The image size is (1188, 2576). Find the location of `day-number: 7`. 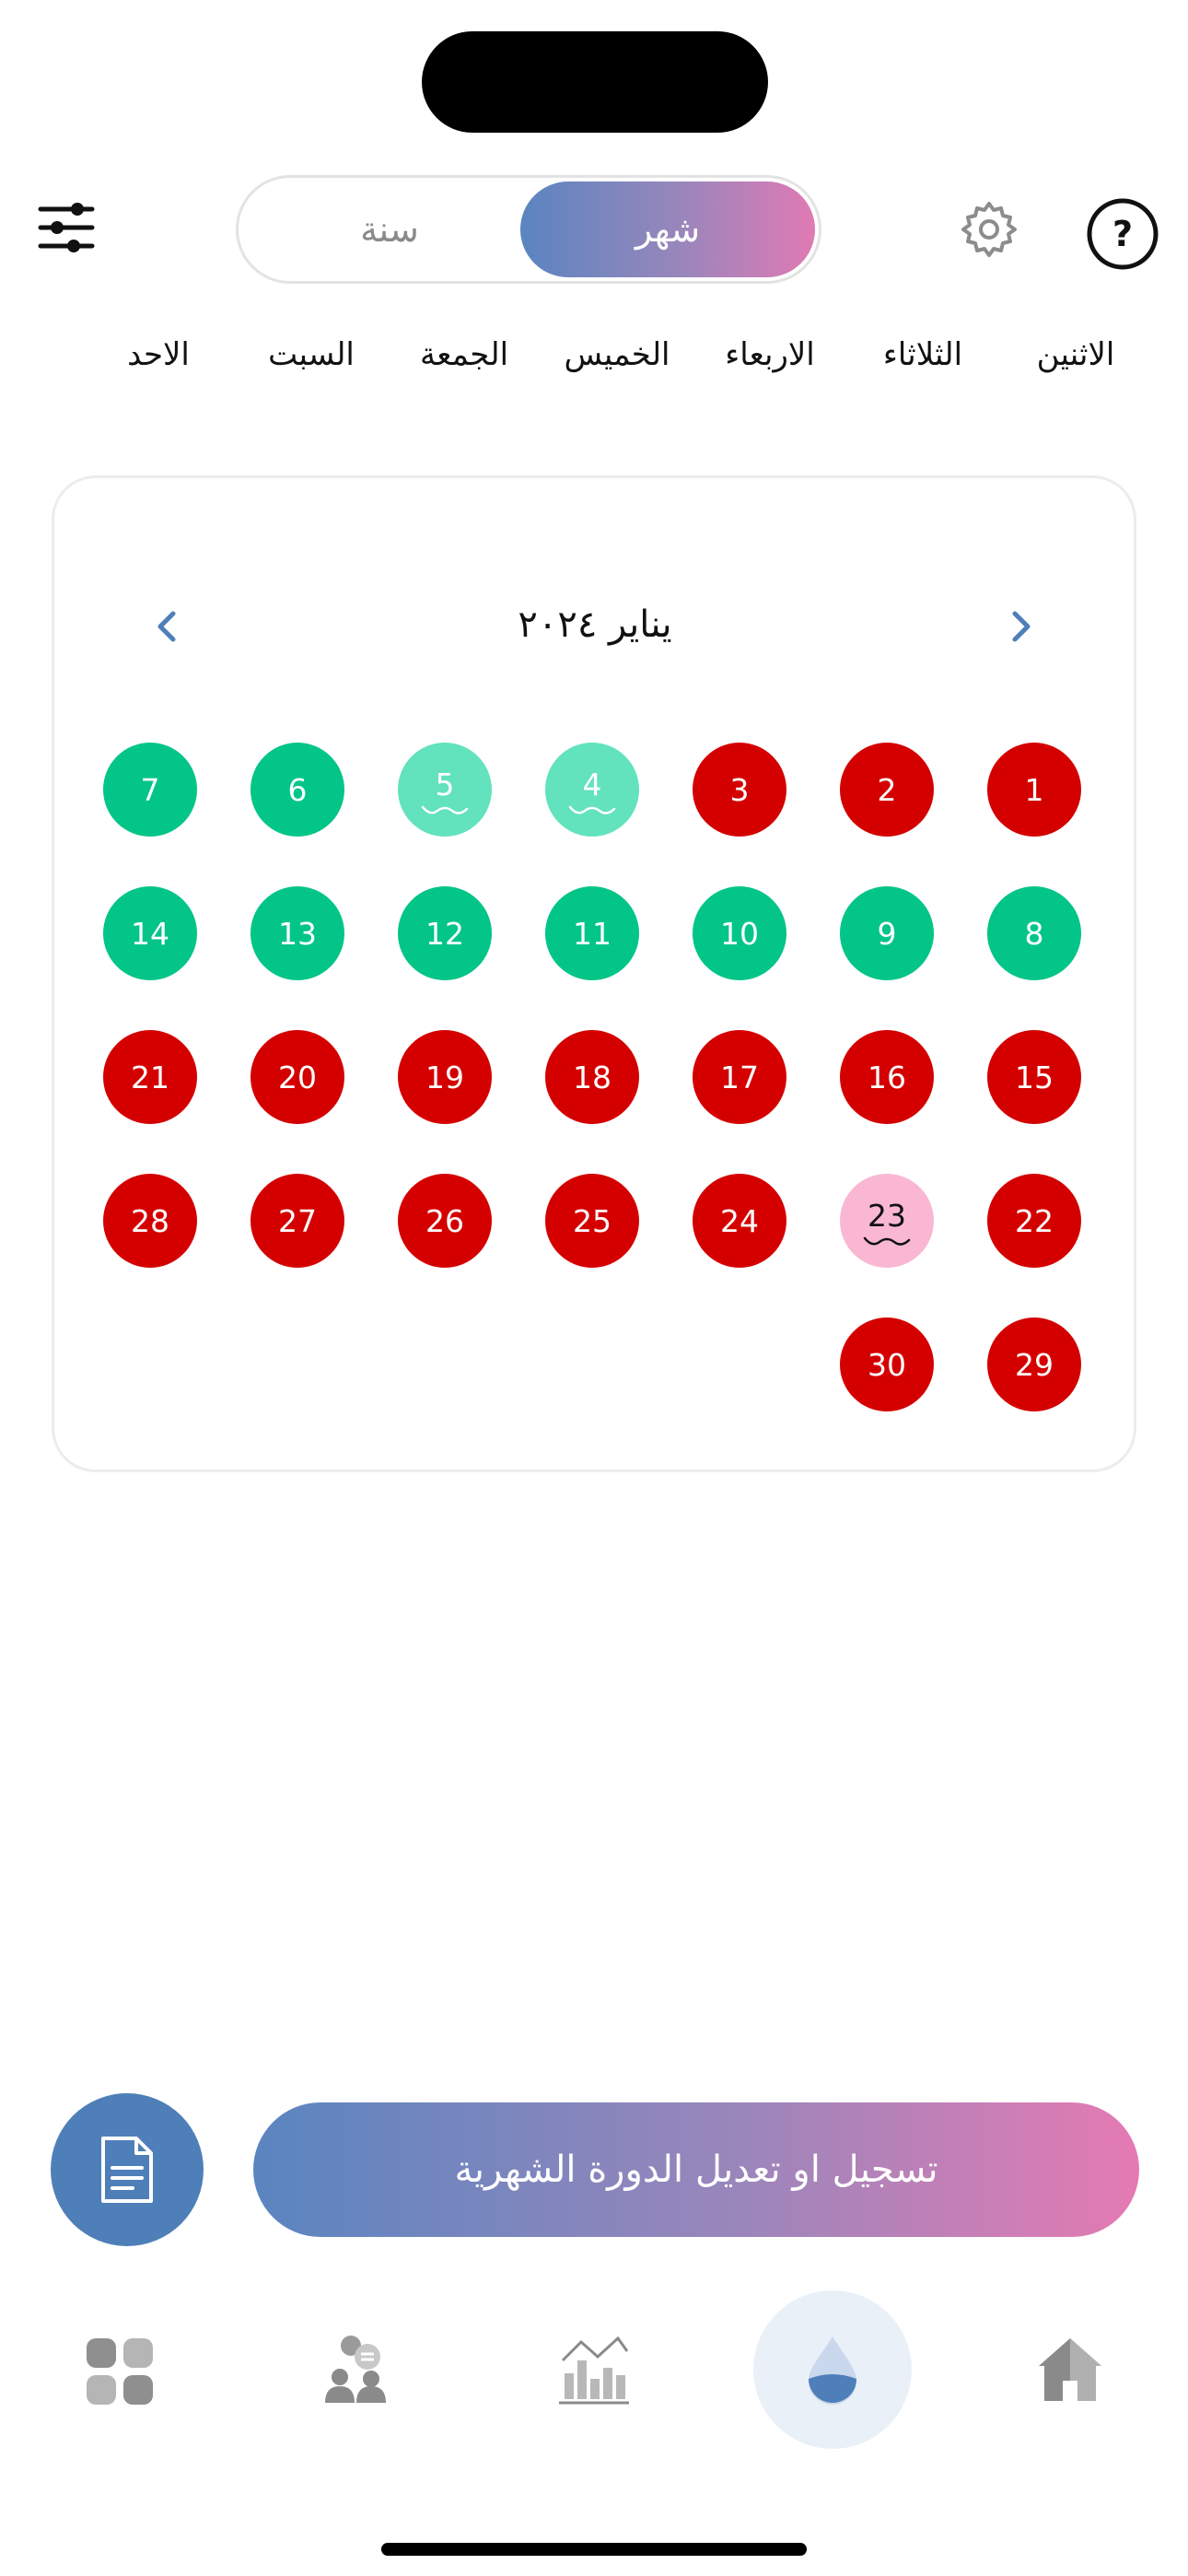

day-number: 7 is located at coordinates (150, 789).